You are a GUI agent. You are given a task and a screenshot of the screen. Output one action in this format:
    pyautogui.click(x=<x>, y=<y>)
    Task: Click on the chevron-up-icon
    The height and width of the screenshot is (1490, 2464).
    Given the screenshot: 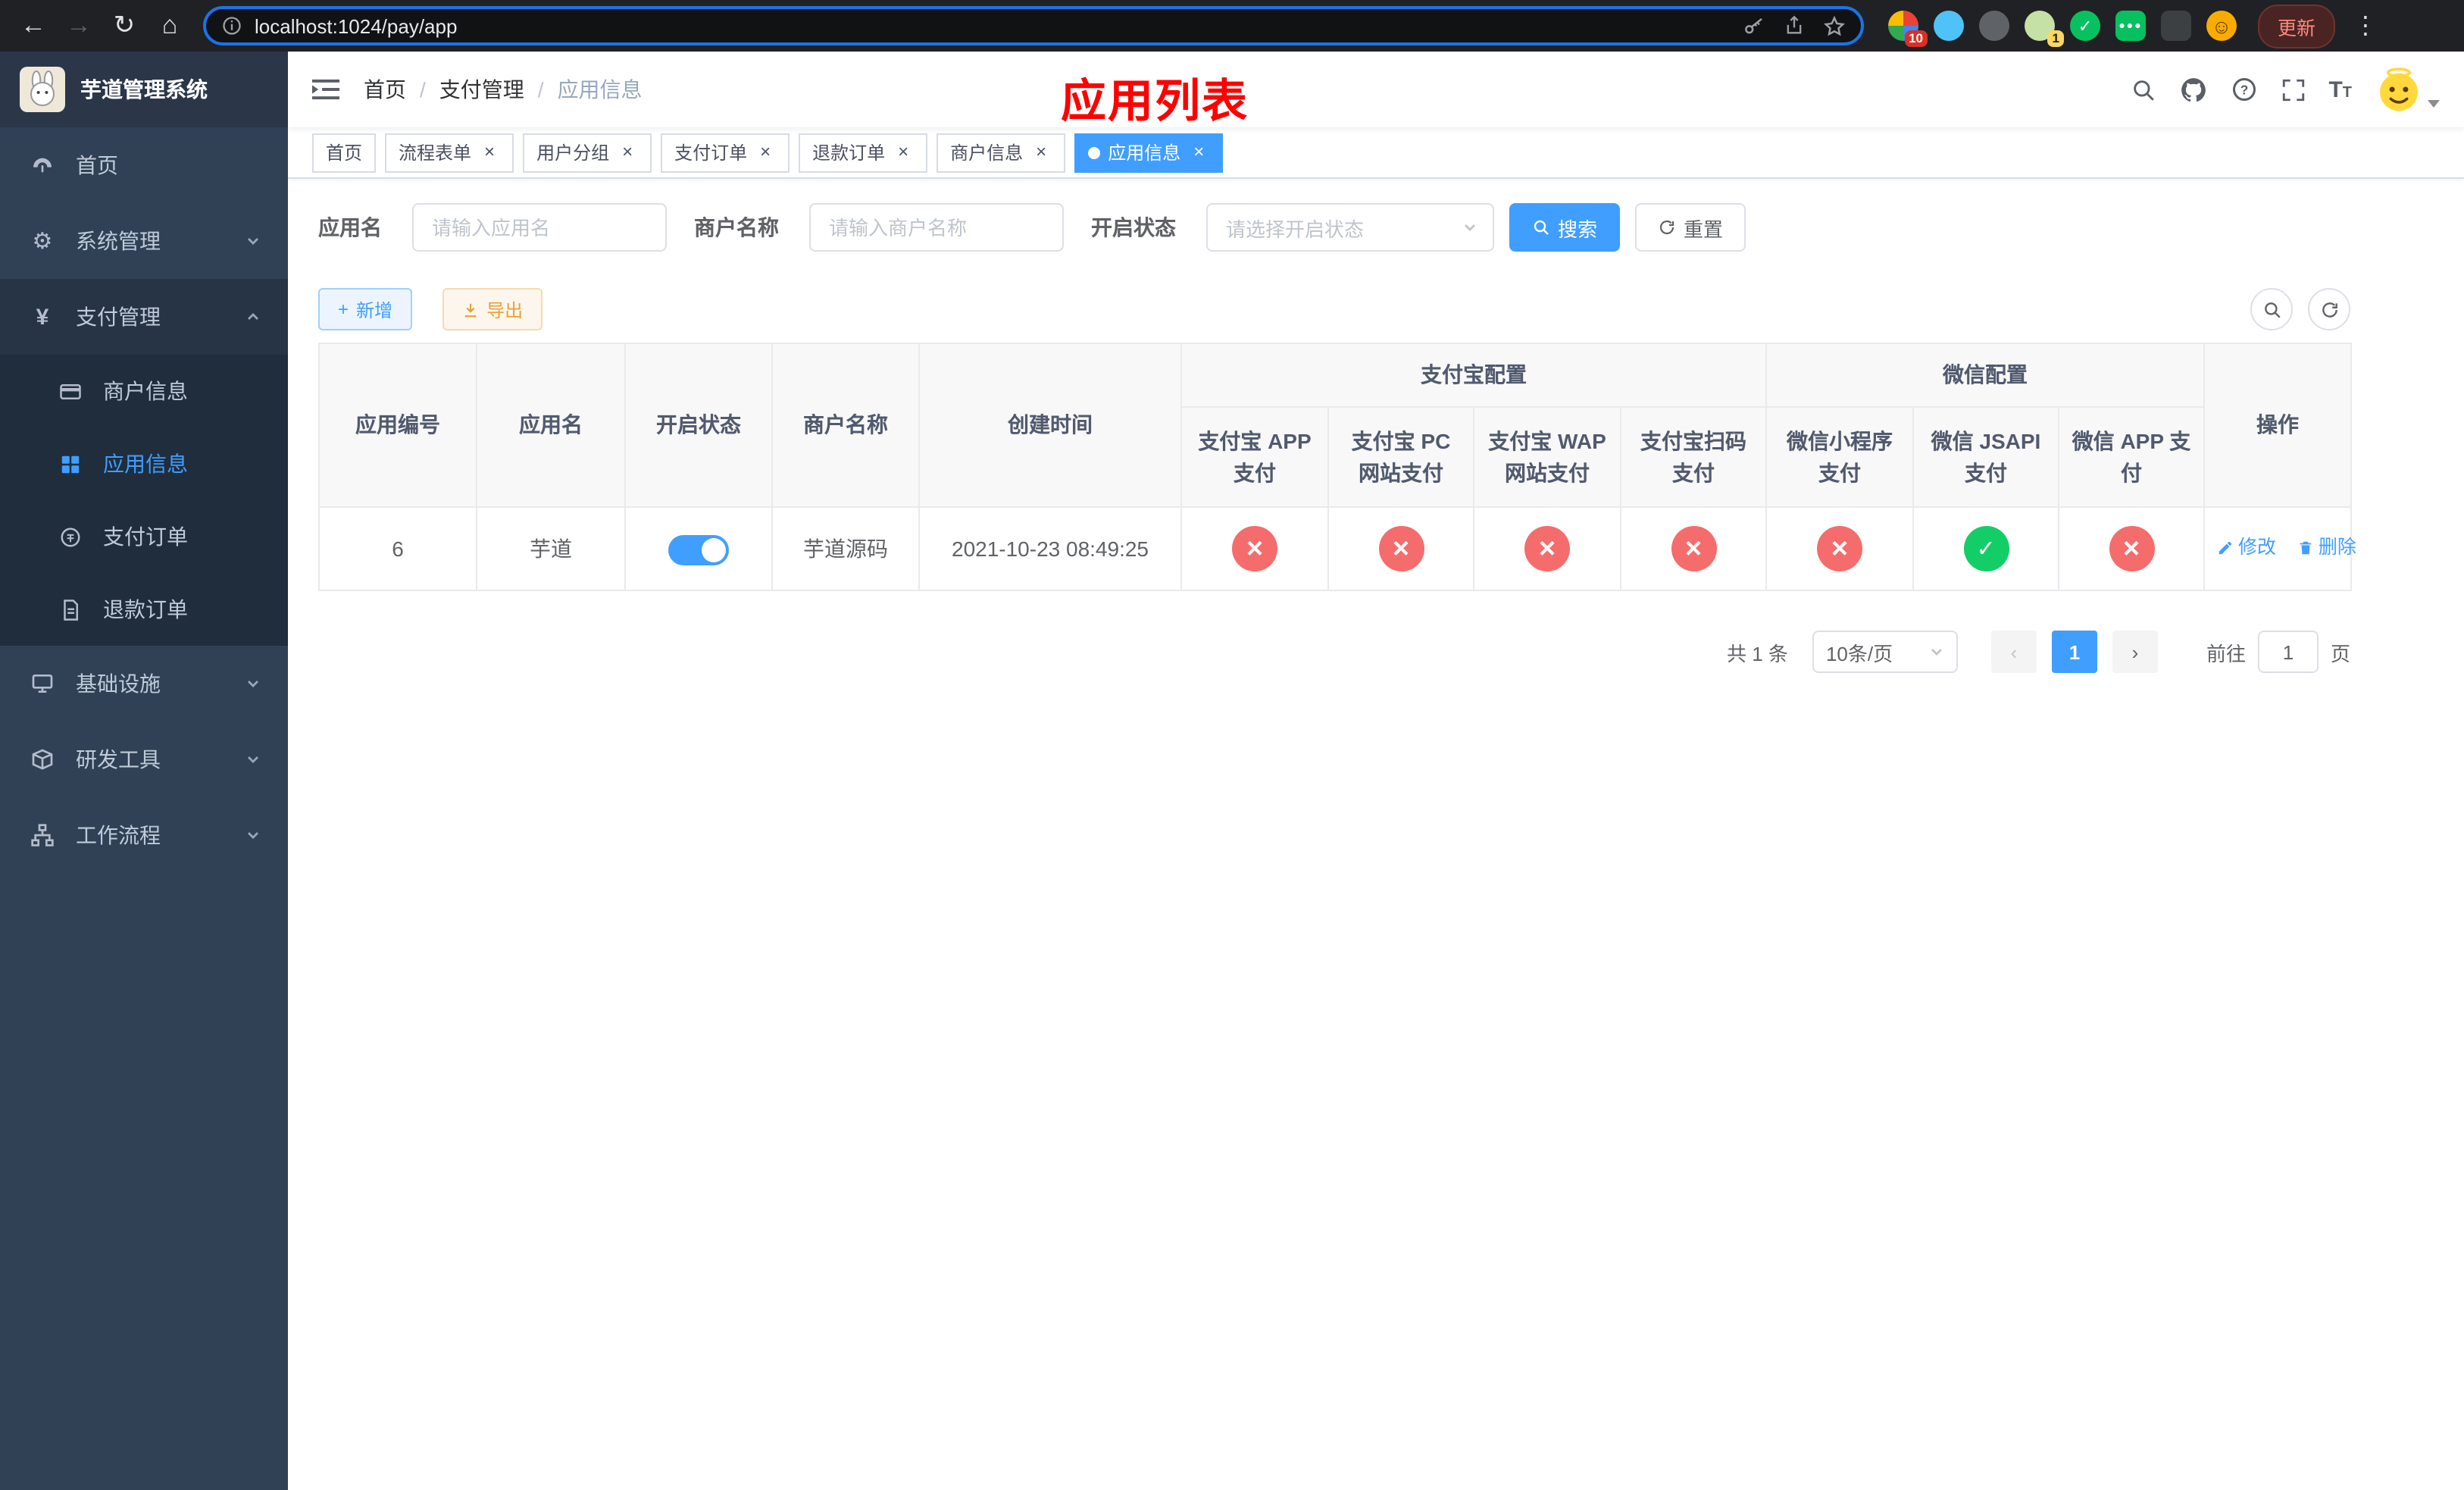 What is the action you would take?
    pyautogui.click(x=253, y=316)
    